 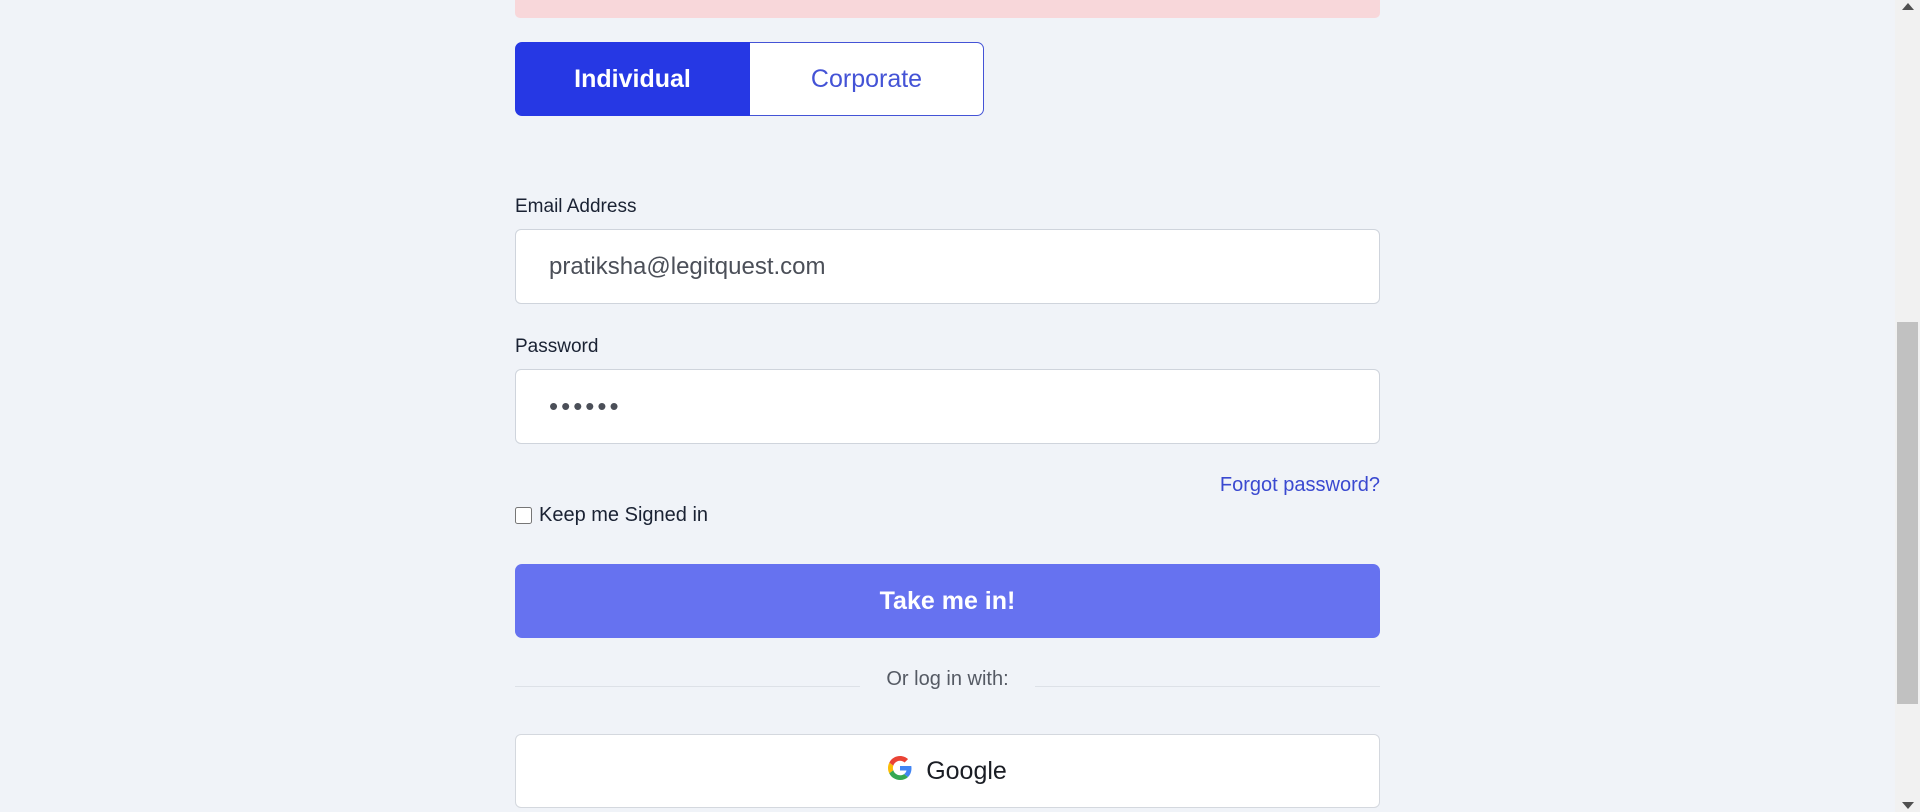 What do you see at coordinates (1908, 805) in the screenshot?
I see `scroll-down-icon` at bounding box center [1908, 805].